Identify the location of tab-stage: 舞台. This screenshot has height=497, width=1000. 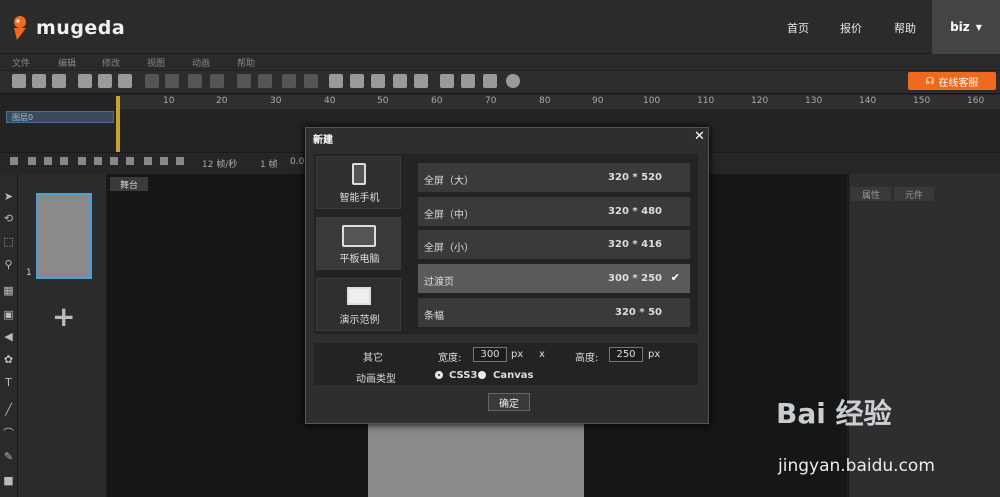
(129, 184).